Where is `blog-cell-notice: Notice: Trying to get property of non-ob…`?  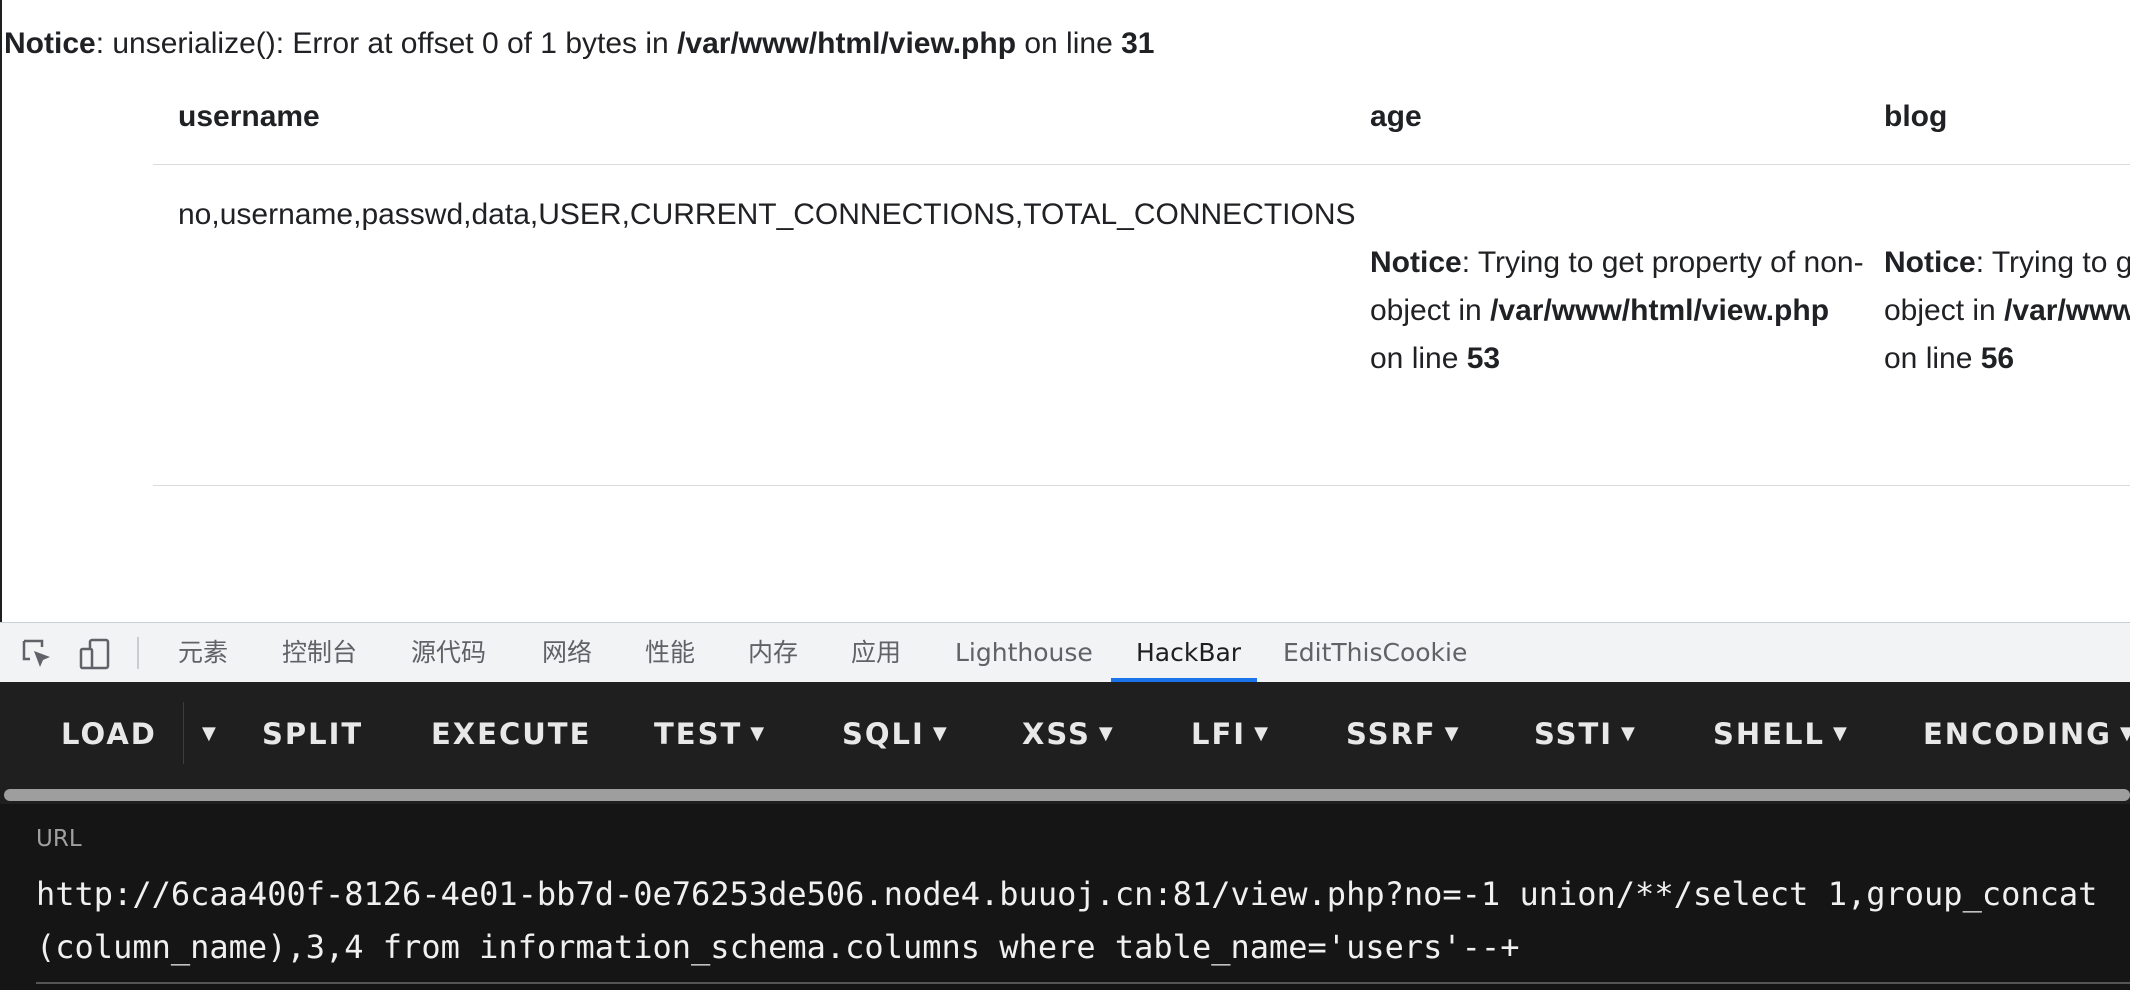
blog-cell-notice: Notice: Trying to get property of non-ob… is located at coordinates (2007, 310).